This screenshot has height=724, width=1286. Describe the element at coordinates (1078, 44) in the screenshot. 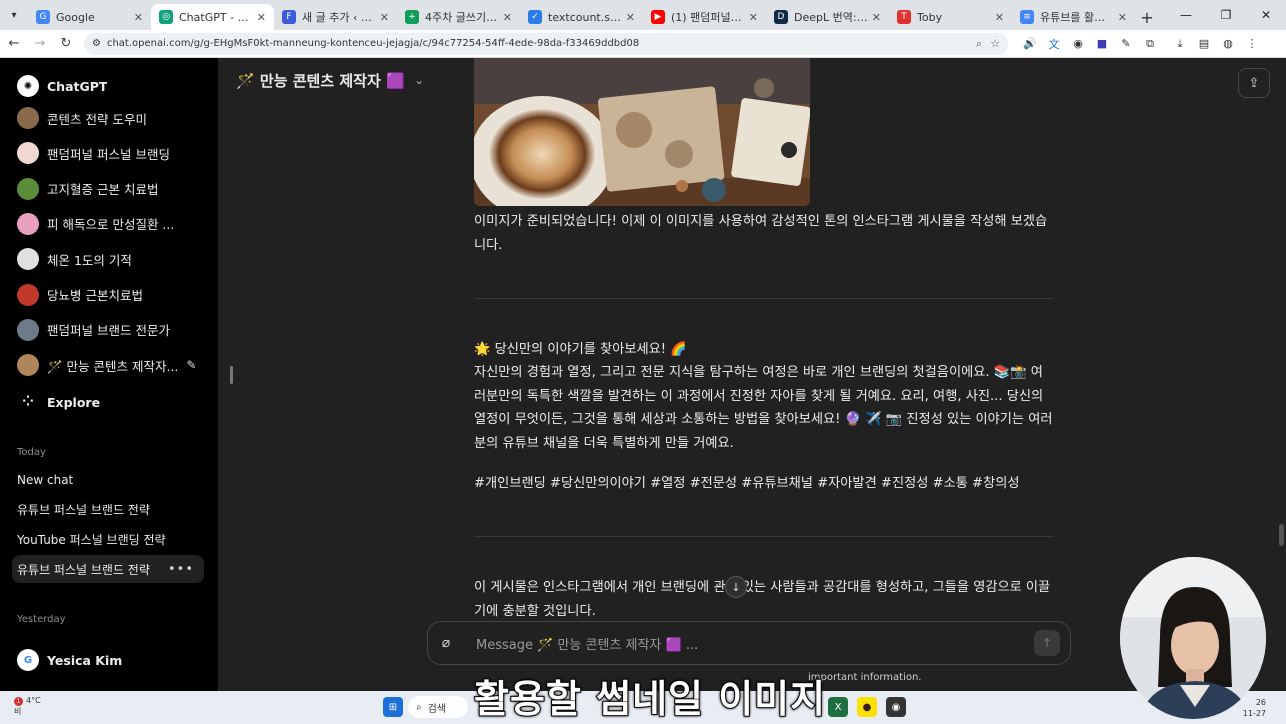

I see `extension-icon-1: ◉` at that location.